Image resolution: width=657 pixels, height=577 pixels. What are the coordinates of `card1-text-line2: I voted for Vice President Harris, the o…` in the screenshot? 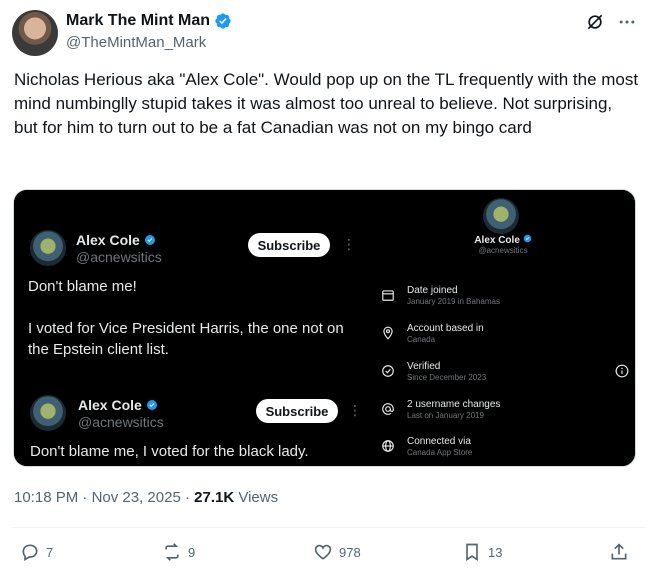 It's located at (186, 339).